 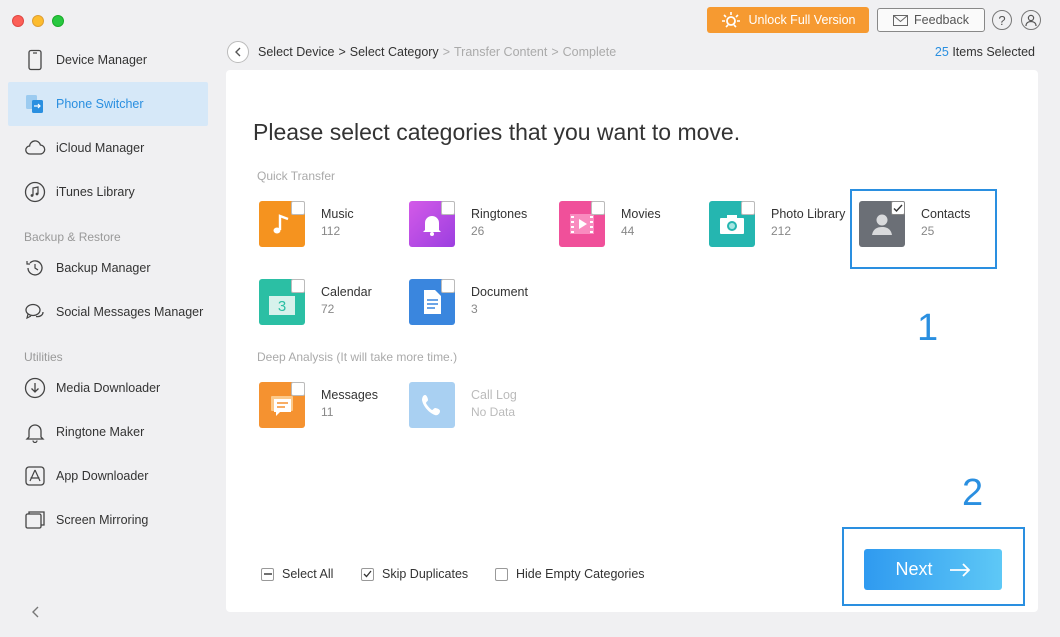 What do you see at coordinates (432, 405) in the screenshot?
I see `phone-call-icon` at bounding box center [432, 405].